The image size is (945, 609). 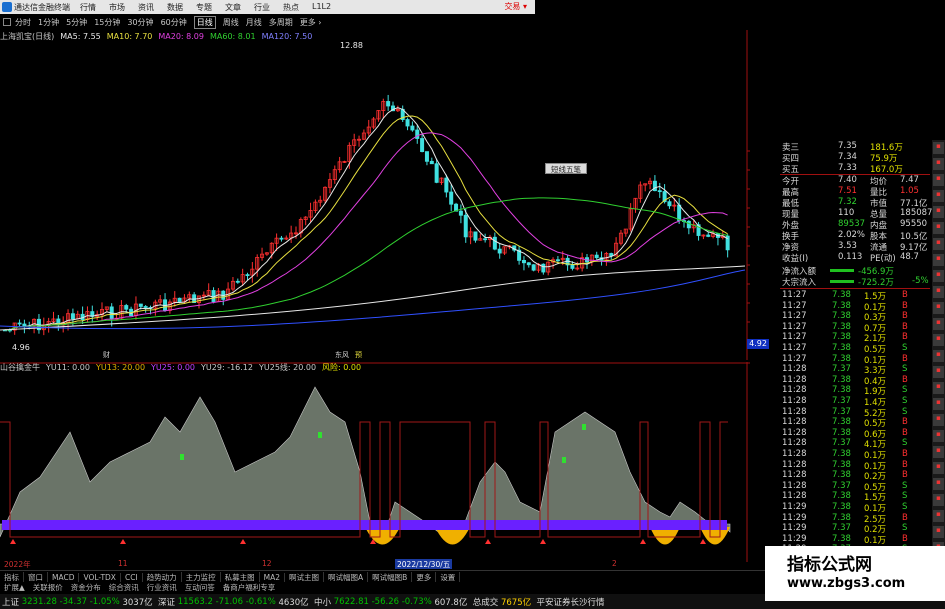 I want to click on trade-button: 交易 ▾, so click(x=515, y=6).